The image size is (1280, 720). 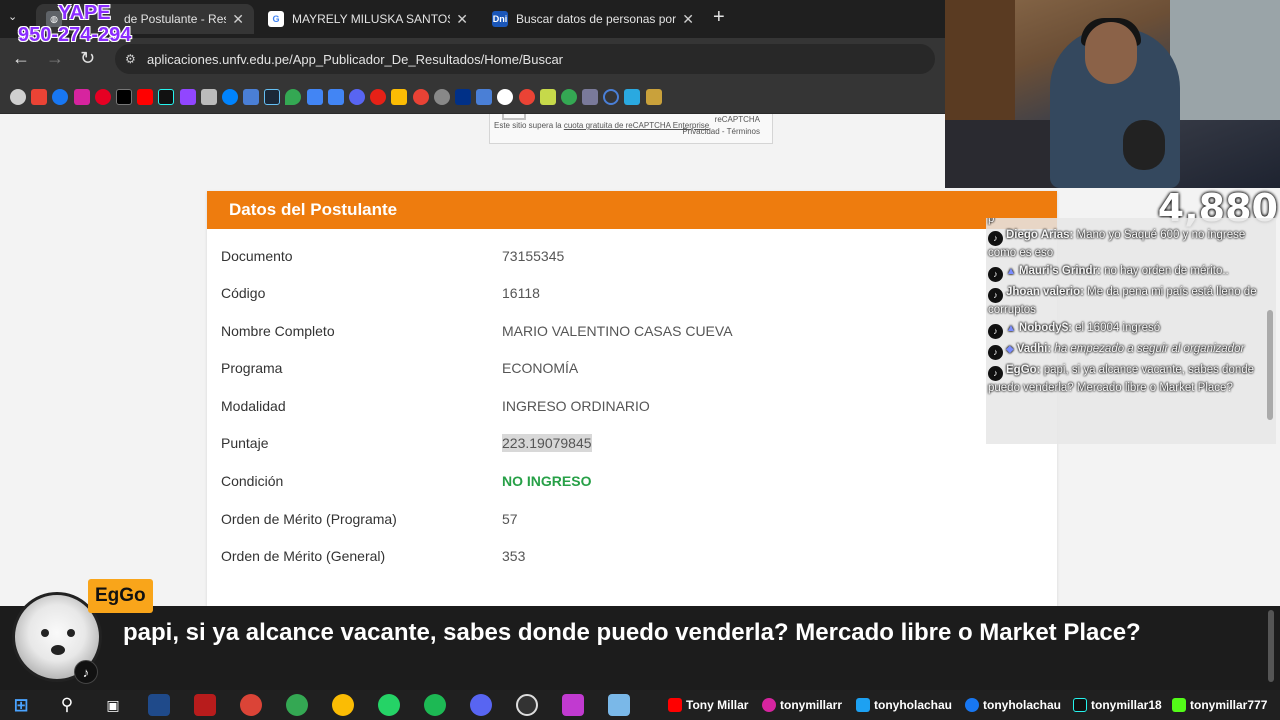 I want to click on figure-bookmark-icon, so click(x=653, y=96).